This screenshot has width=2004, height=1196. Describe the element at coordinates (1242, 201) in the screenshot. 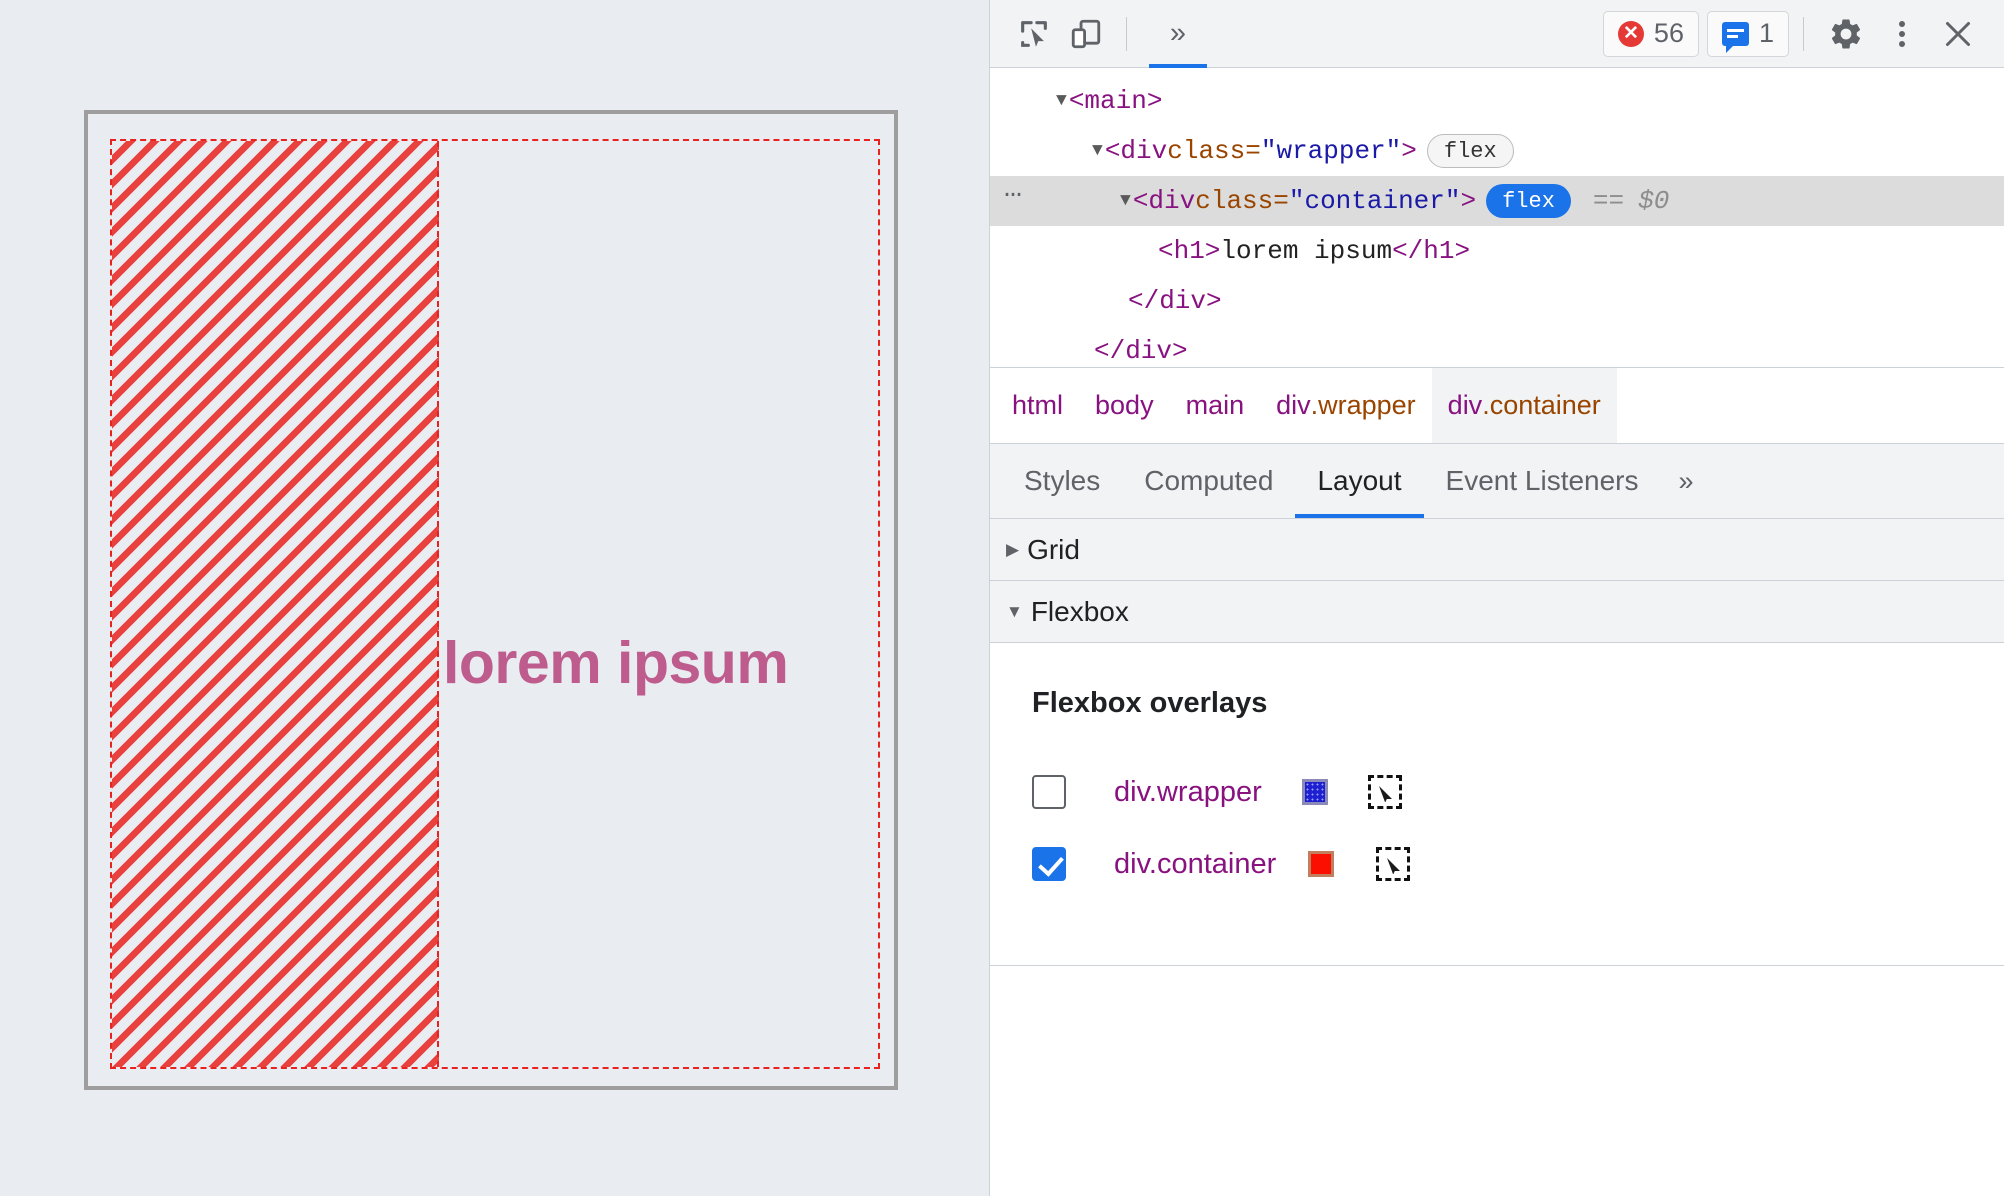

I see `attr-name-container: class=` at that location.